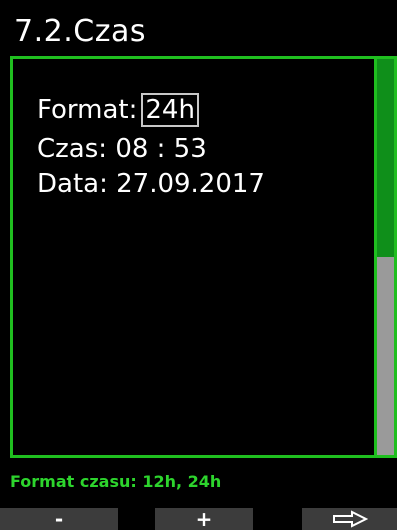 The height and width of the screenshot is (530, 397). I want to click on plus-label: +, so click(204, 518).